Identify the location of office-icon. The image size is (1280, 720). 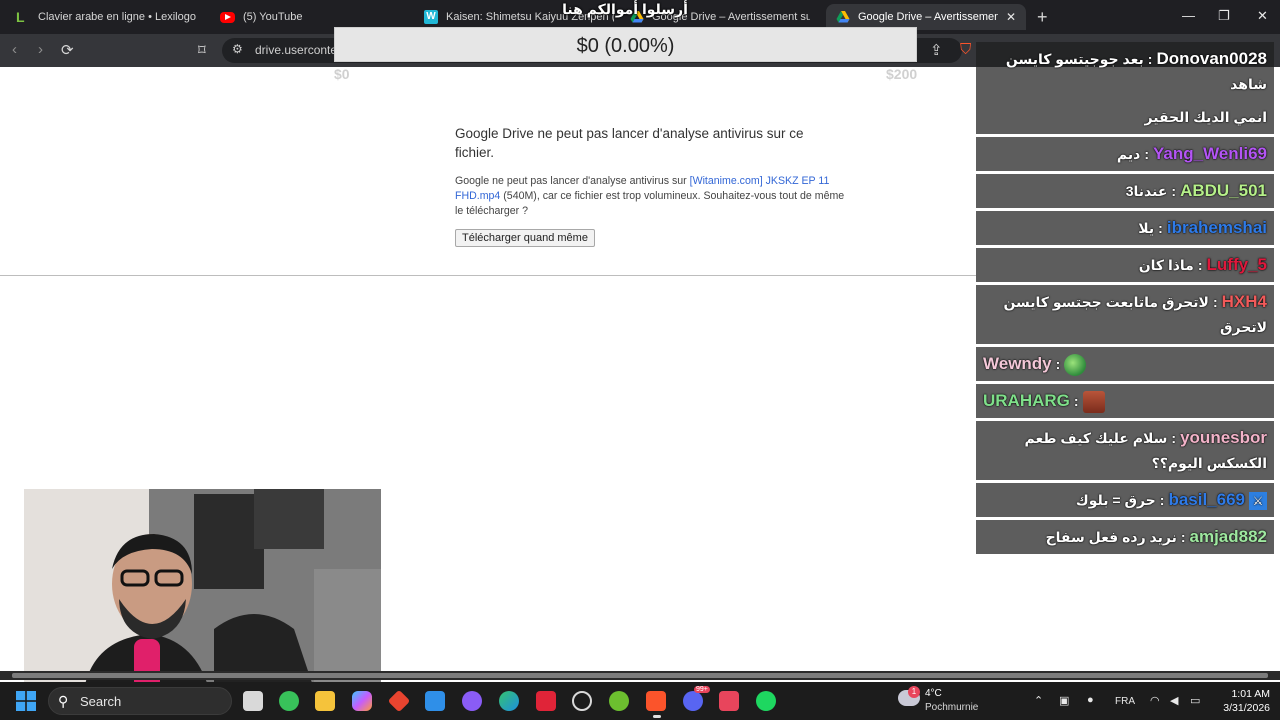
(399, 701).